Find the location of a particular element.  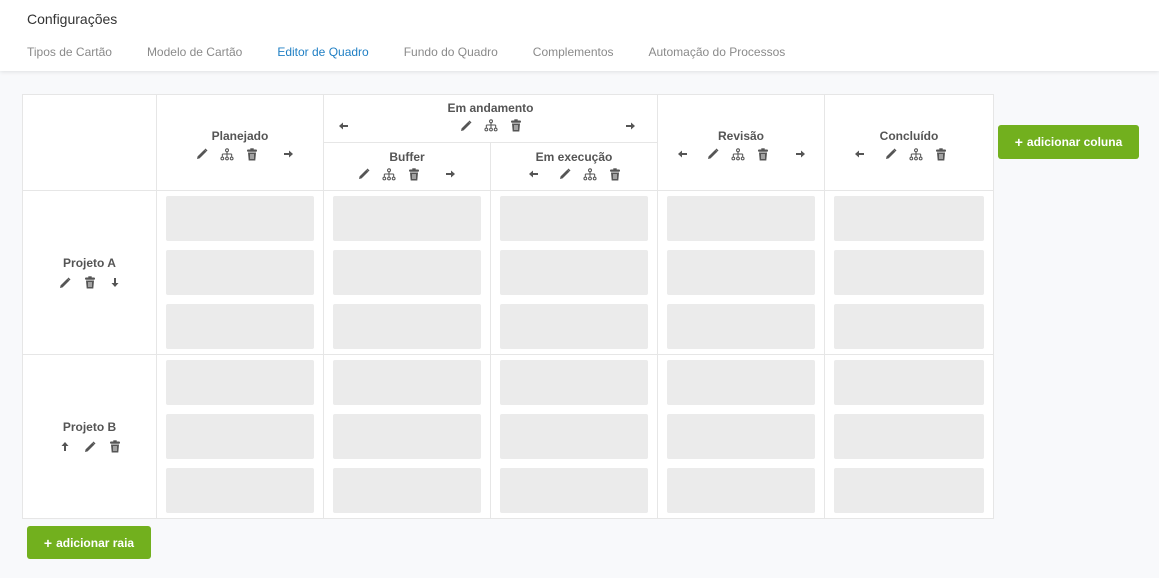

lane-title: Projeto A is located at coordinates (89, 263).